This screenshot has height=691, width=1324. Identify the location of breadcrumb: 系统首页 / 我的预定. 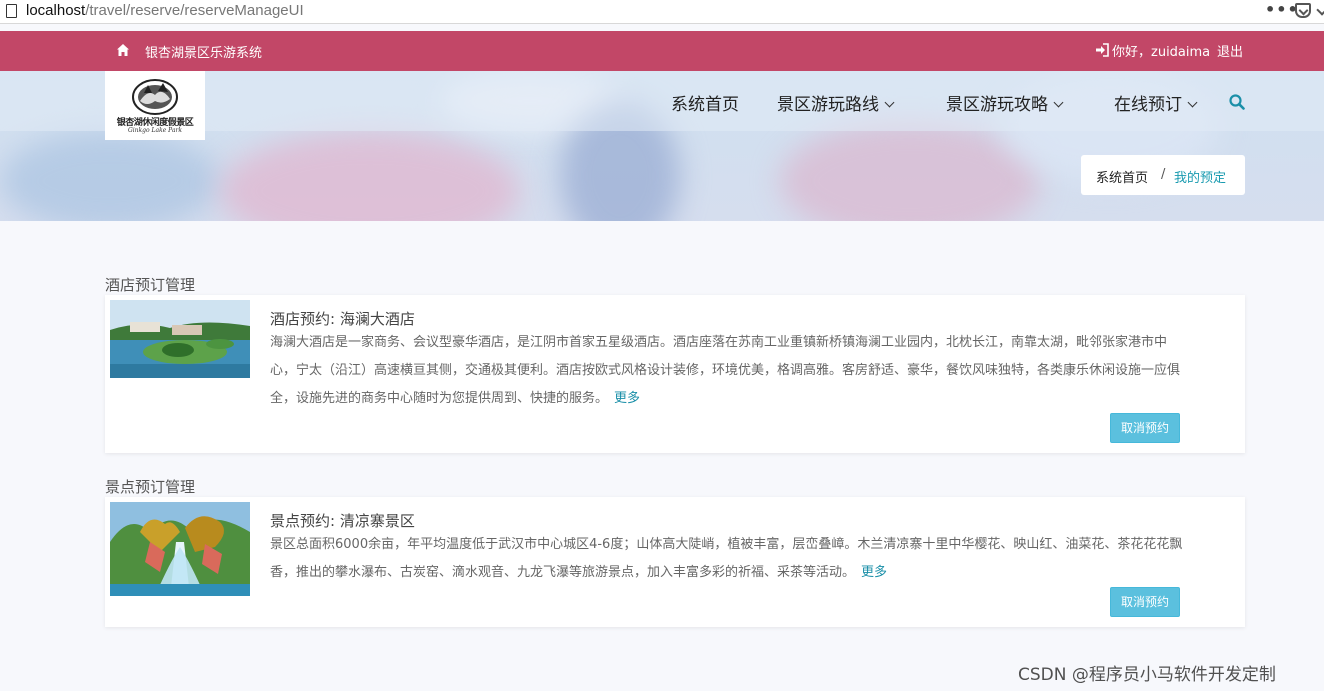
(1163, 175).